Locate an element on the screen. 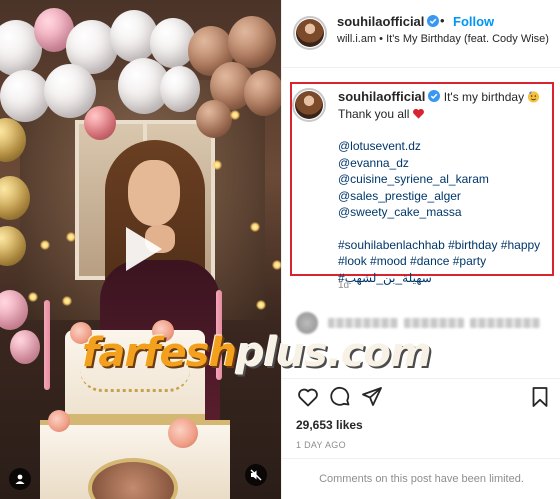  mention-link: @sweety_cake_massa is located at coordinates (443, 212).